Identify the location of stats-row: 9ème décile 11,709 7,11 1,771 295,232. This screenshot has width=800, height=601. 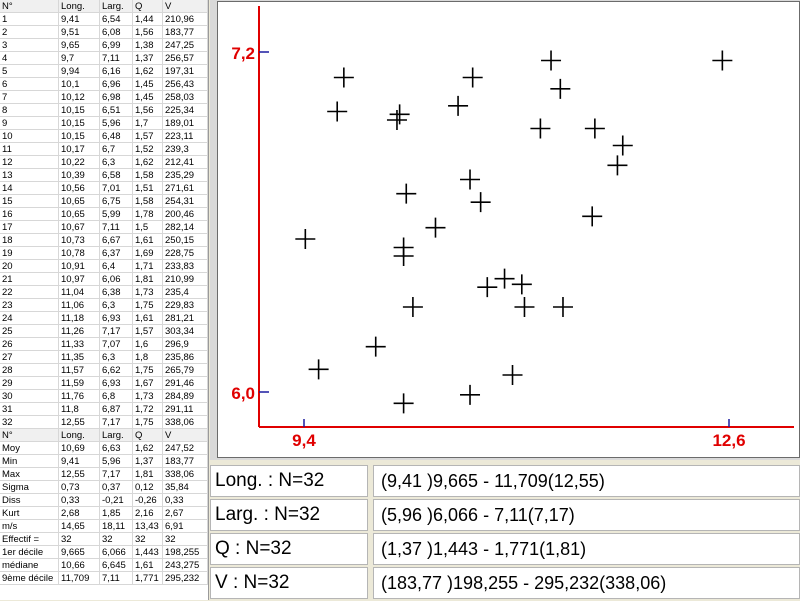
(104, 578).